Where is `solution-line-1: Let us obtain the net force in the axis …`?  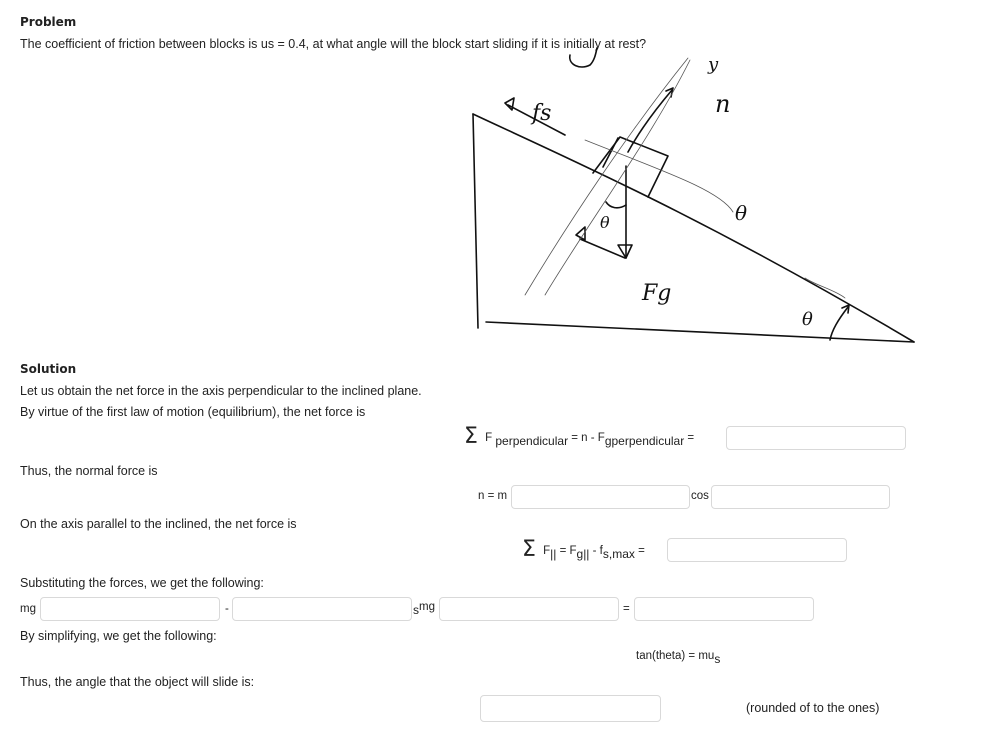 solution-line-1: Let us obtain the net force in the axis … is located at coordinates (221, 391).